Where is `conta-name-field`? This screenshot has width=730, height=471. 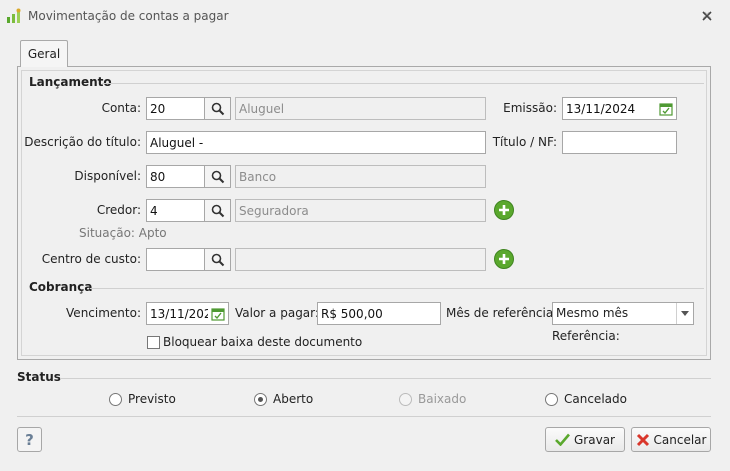 conta-name-field is located at coordinates (360, 108).